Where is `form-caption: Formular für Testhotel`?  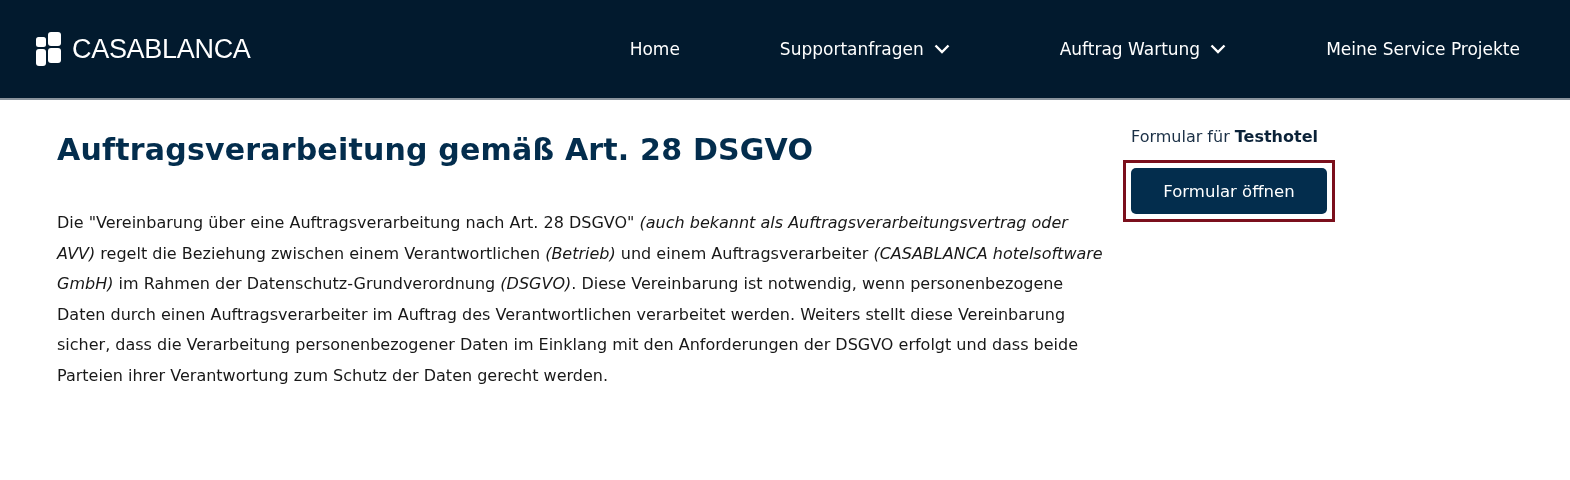
form-caption: Formular für Testhotel is located at coordinates (1224, 136).